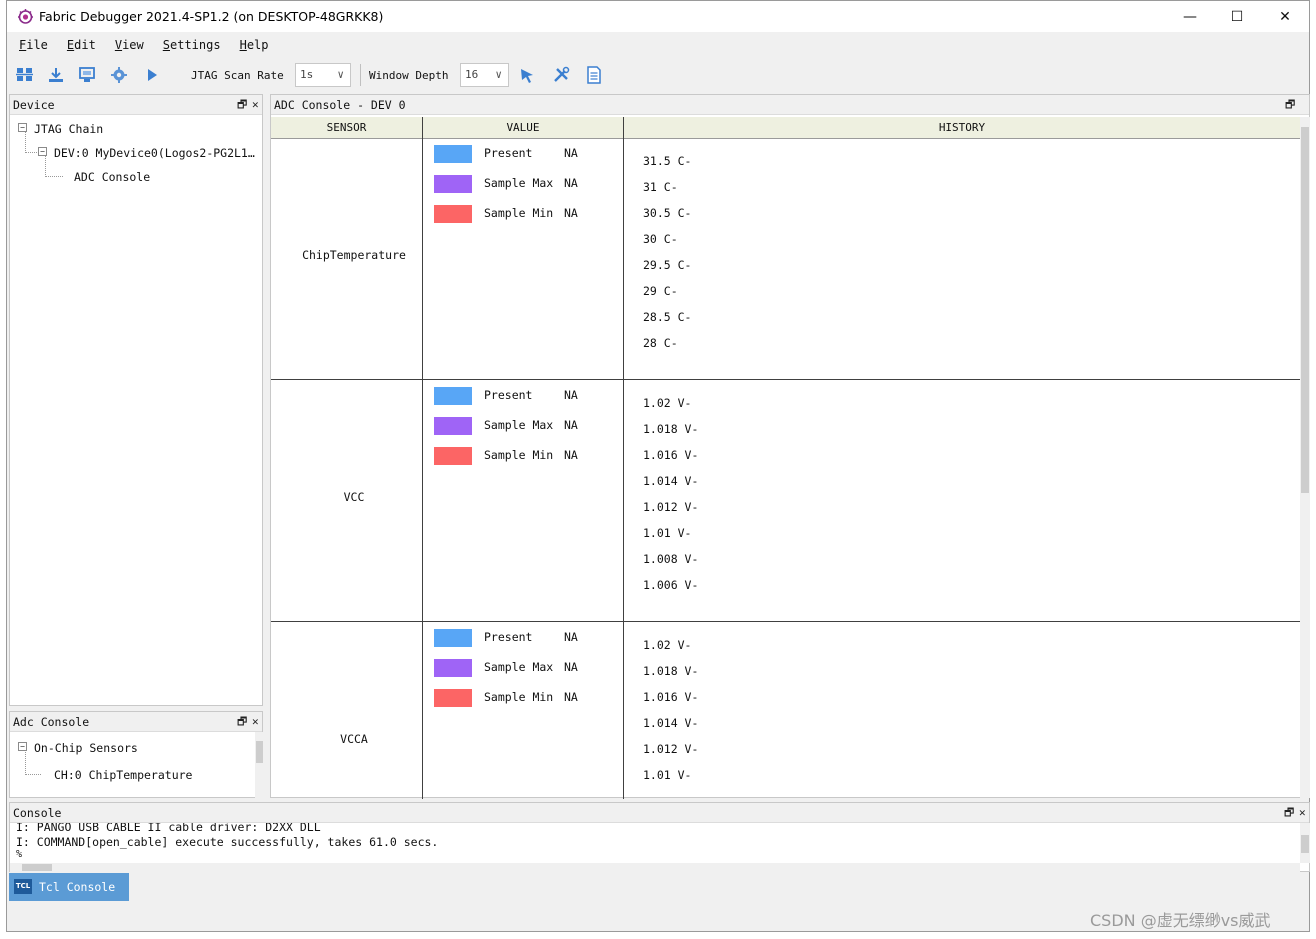  What do you see at coordinates (1180, 920) in the screenshot?
I see `watermark: CSDN @虚无缥缈vs威武` at bounding box center [1180, 920].